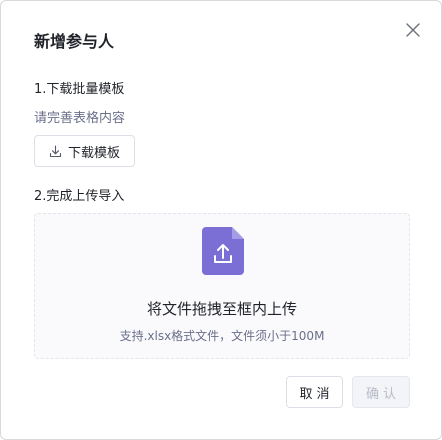 The height and width of the screenshot is (440, 442). Describe the element at coordinates (314, 392) in the screenshot. I see `cancel-button: 取消` at that location.